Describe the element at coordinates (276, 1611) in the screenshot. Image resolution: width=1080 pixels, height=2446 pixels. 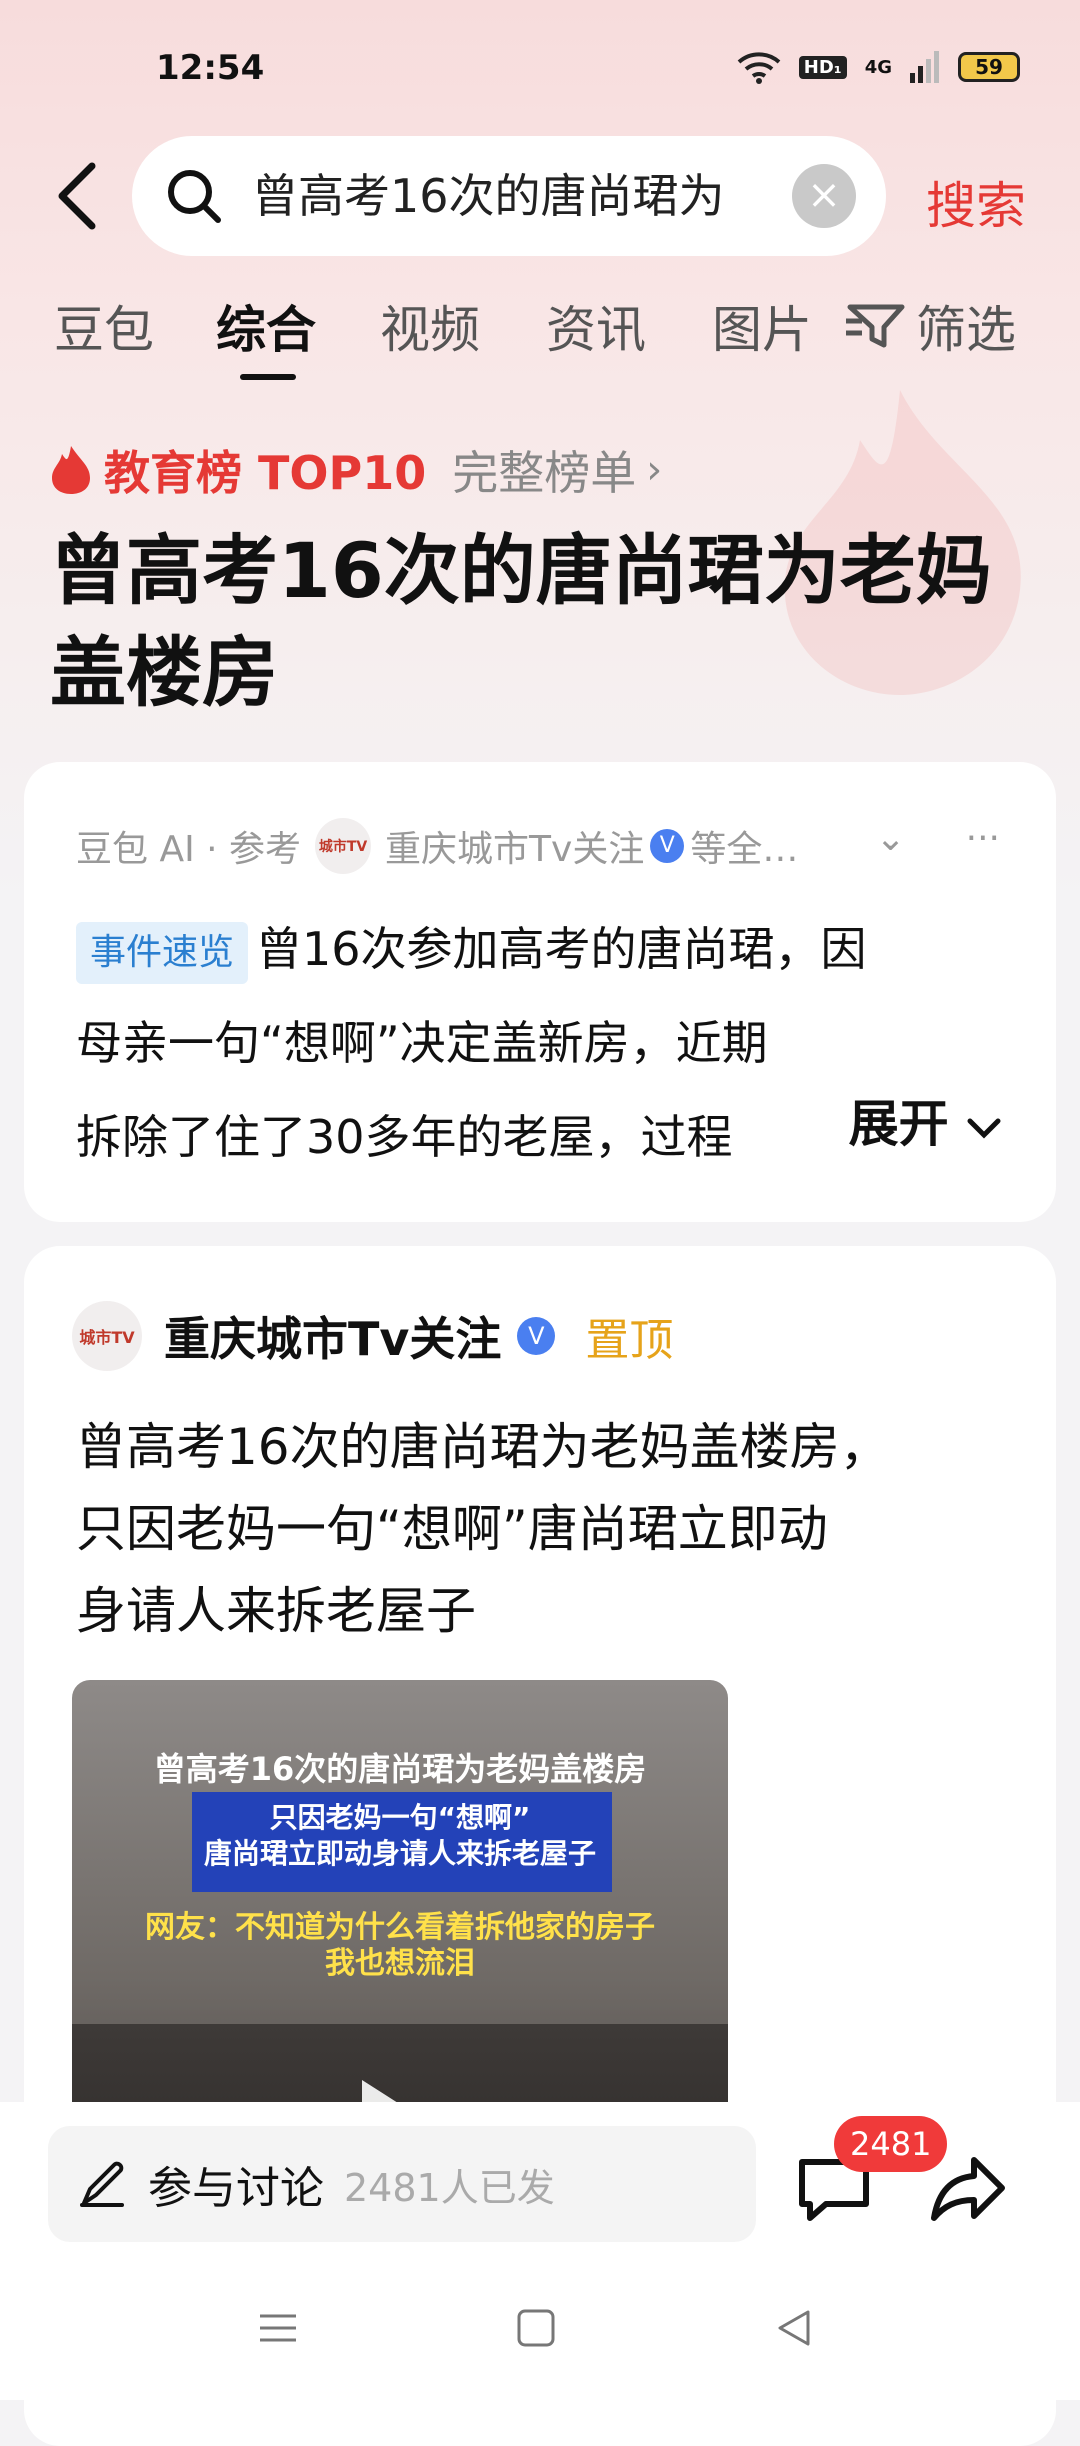
I see `post-text-line: 身请人来拆老屋子` at that location.